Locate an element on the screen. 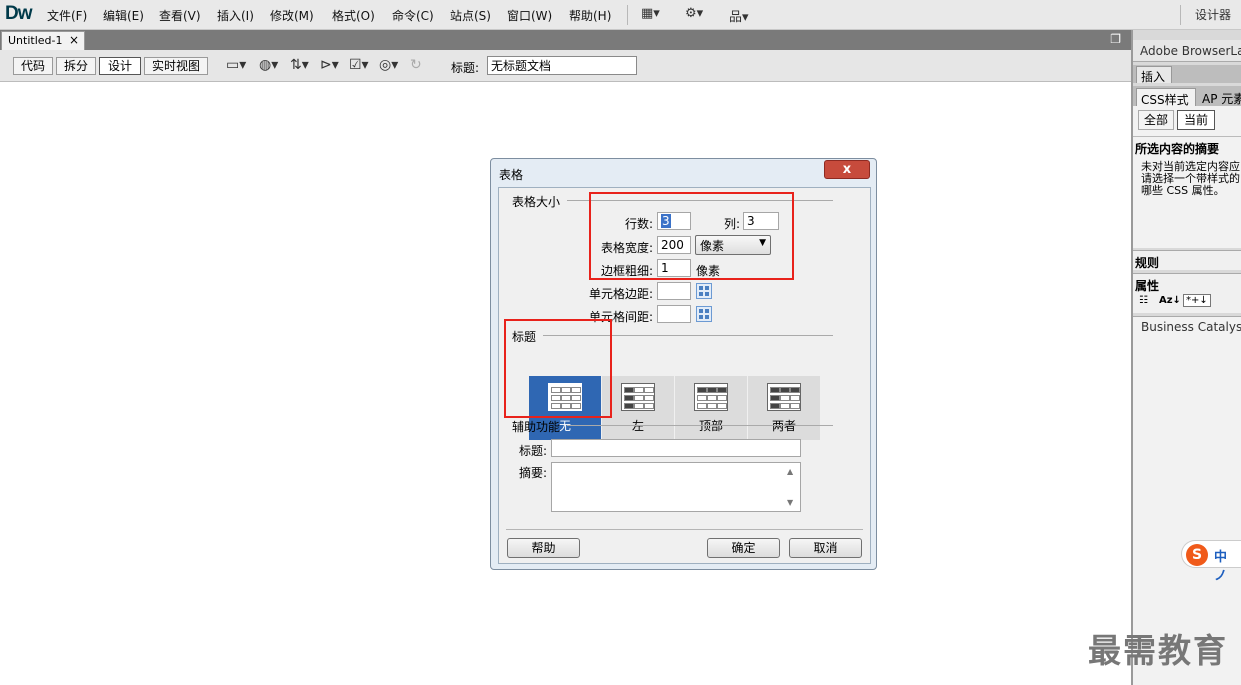 The width and height of the screenshot is (1241, 685). layout-icon: ▦▾ is located at coordinates (650, 13).